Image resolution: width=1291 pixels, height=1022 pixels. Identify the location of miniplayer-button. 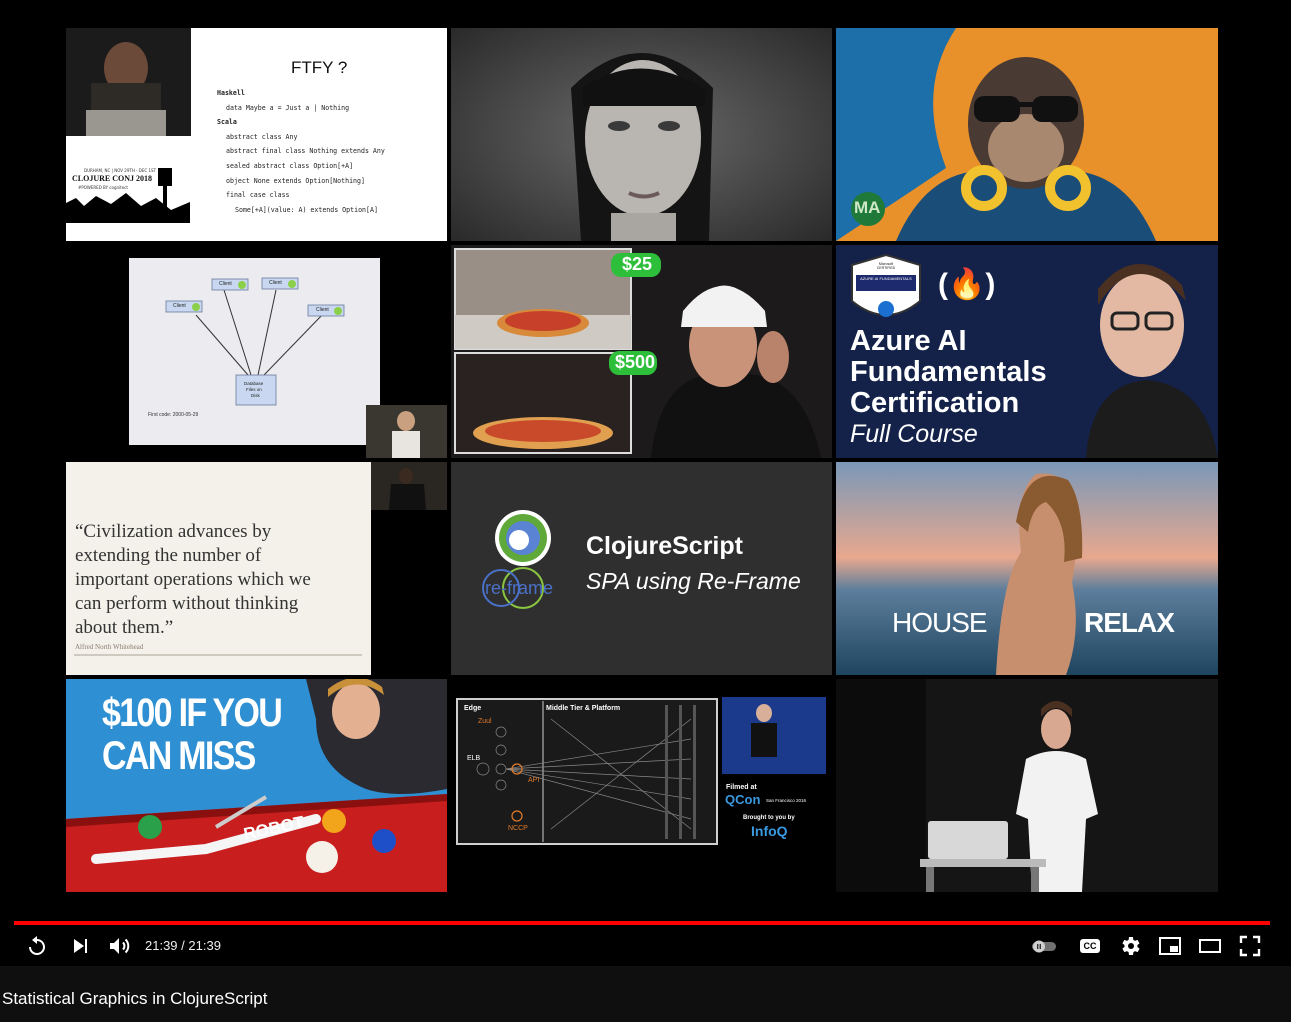
(1170, 946).